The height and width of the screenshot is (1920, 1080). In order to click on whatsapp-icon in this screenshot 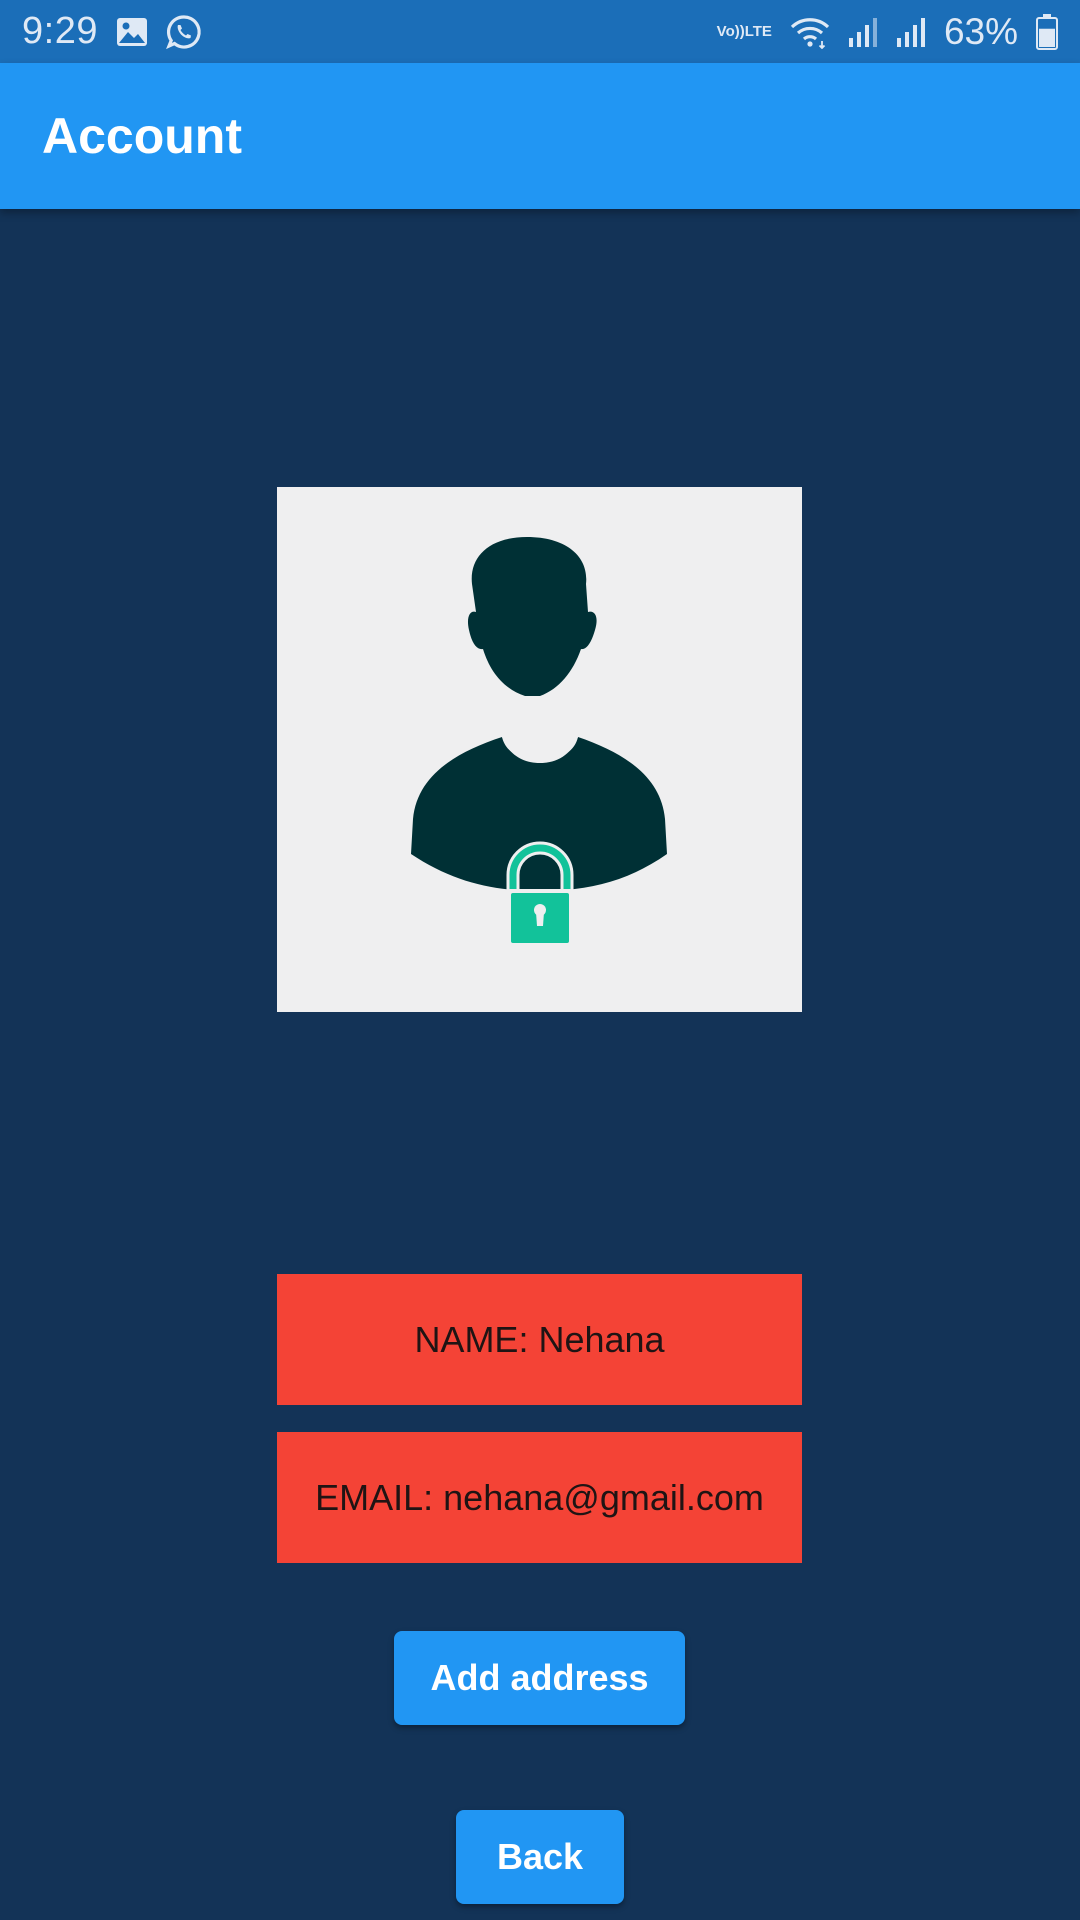, I will do `click(184, 32)`.